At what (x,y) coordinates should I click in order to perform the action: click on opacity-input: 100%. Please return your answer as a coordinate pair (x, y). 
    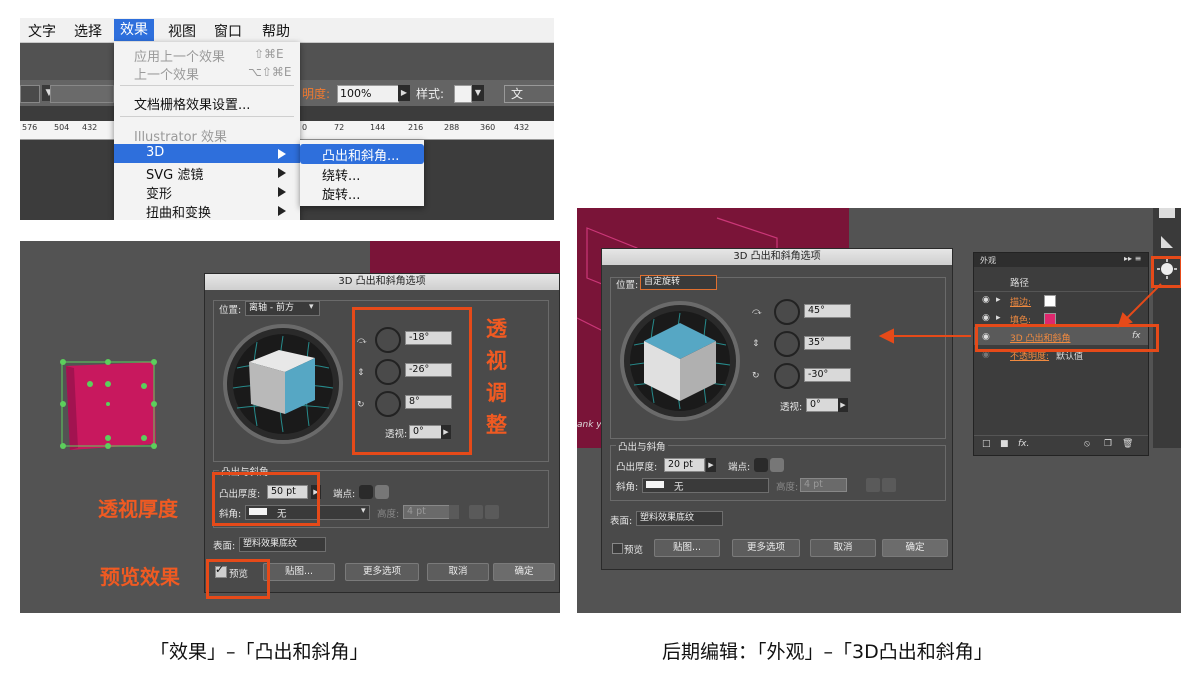
    Looking at the image, I should click on (368, 94).